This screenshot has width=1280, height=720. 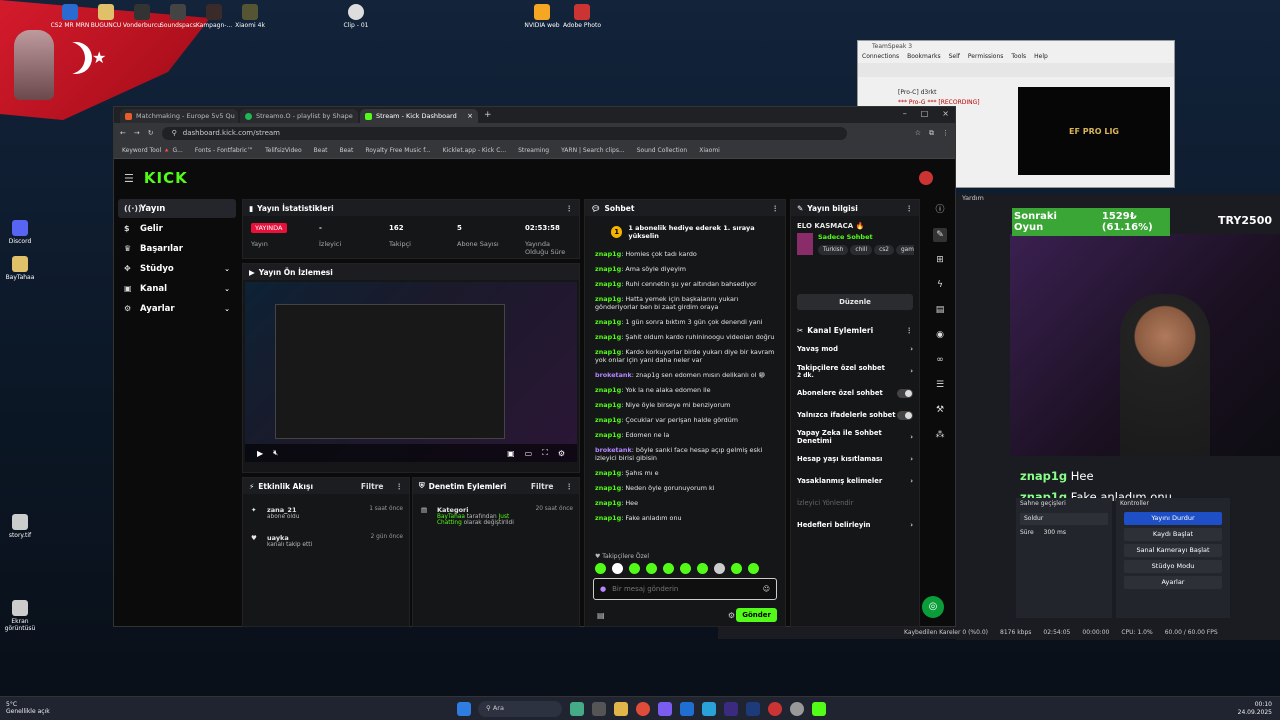 I want to click on channel-setting-row: Hesap yaşı kısıtlaması ›, so click(x=855, y=459).